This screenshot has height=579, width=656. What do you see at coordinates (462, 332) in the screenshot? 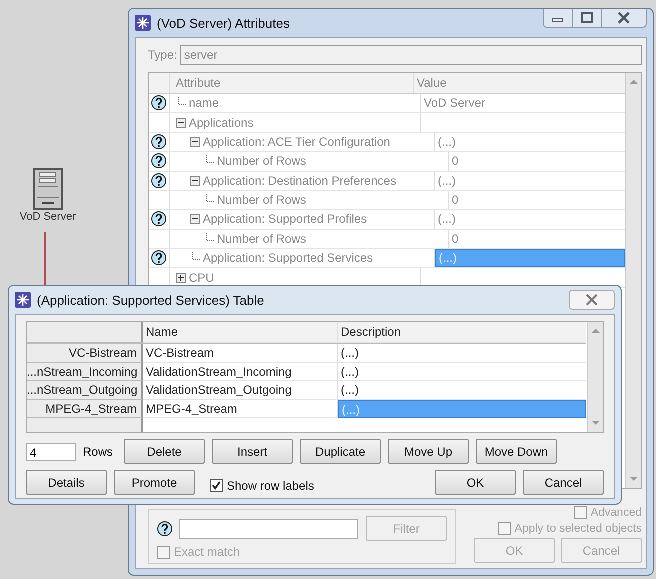
I see `column-header: Description` at bounding box center [462, 332].